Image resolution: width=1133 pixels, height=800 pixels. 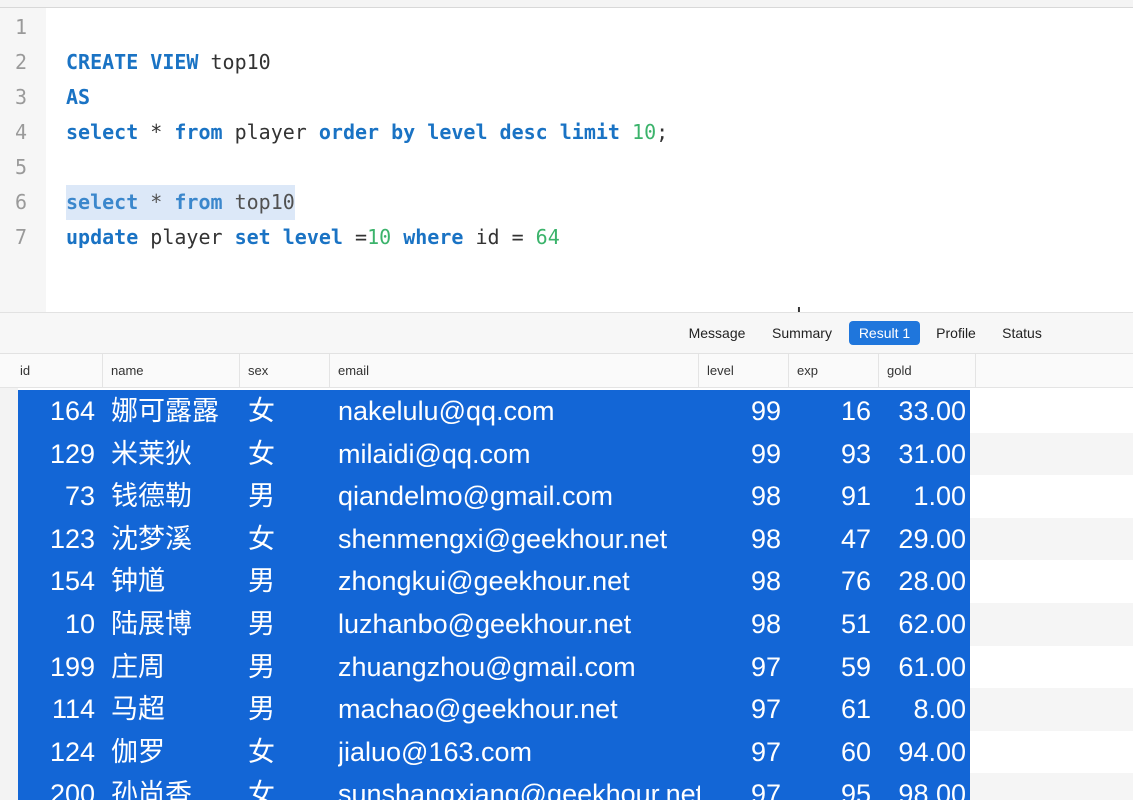 I want to click on cell-exp: 91, so click(x=834, y=496).